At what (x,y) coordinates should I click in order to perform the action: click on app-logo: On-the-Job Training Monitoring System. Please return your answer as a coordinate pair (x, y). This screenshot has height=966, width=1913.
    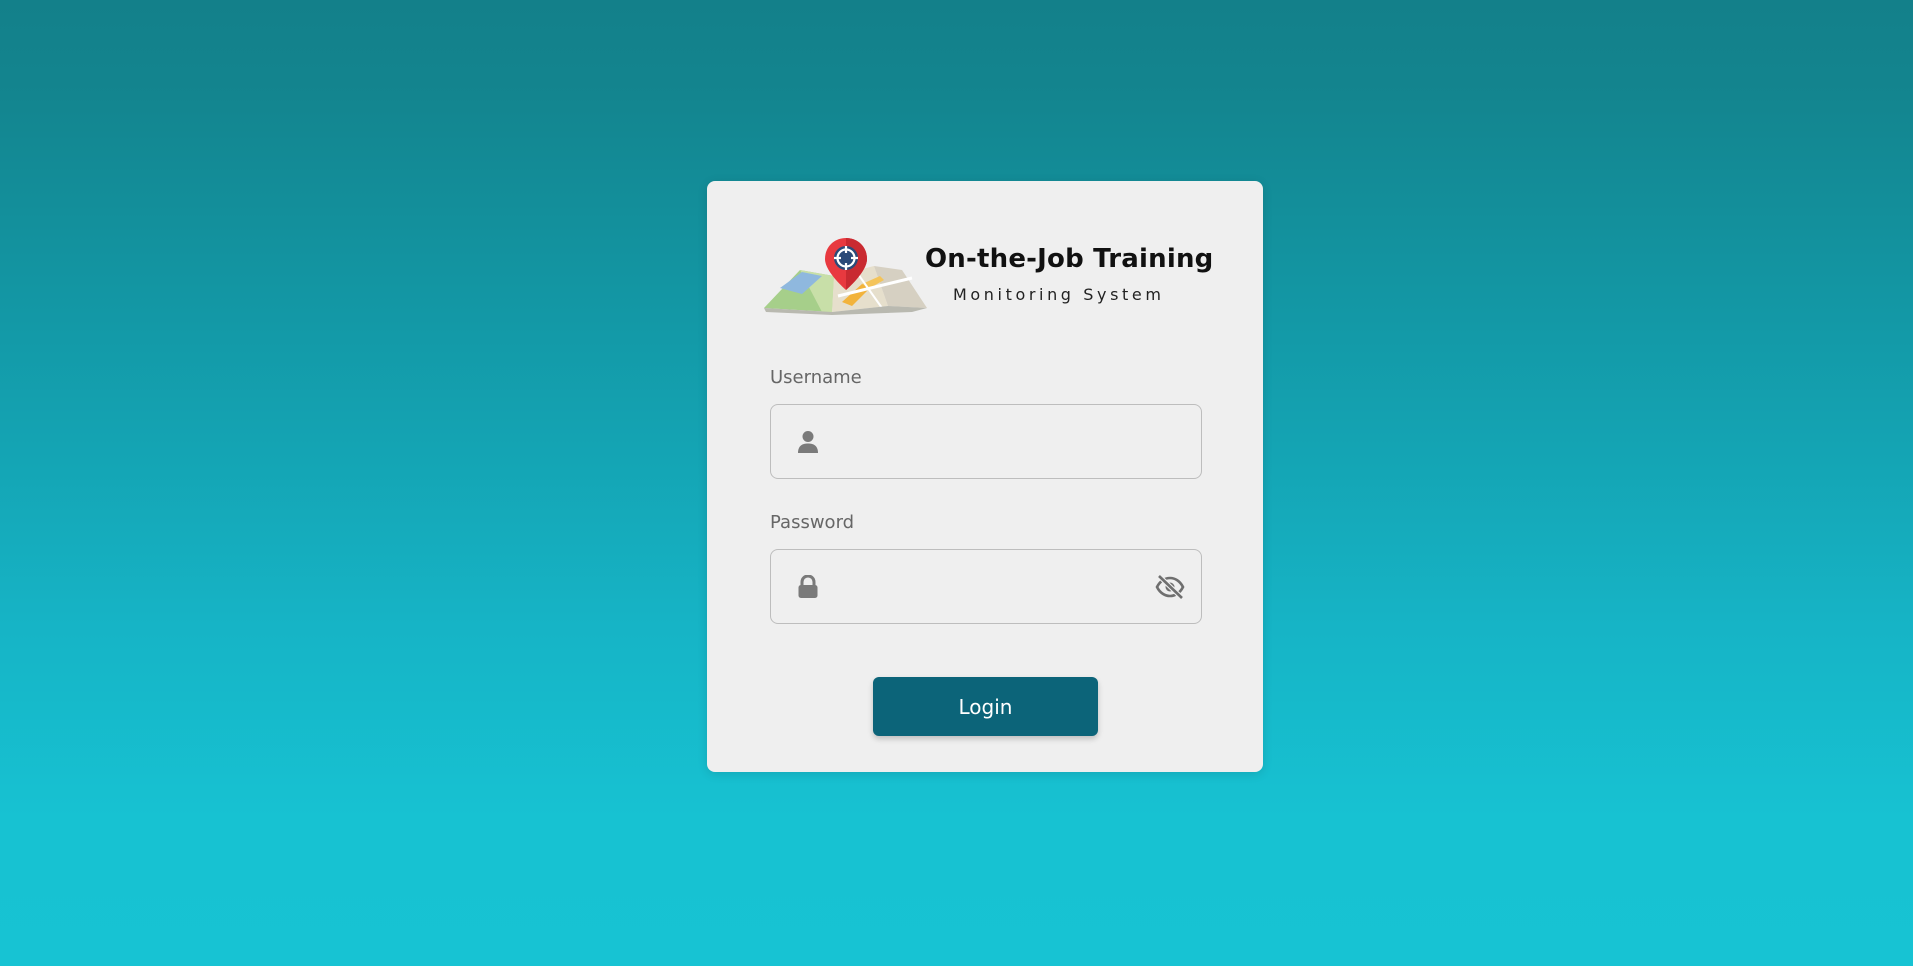
    Looking at the image, I should click on (988, 276).